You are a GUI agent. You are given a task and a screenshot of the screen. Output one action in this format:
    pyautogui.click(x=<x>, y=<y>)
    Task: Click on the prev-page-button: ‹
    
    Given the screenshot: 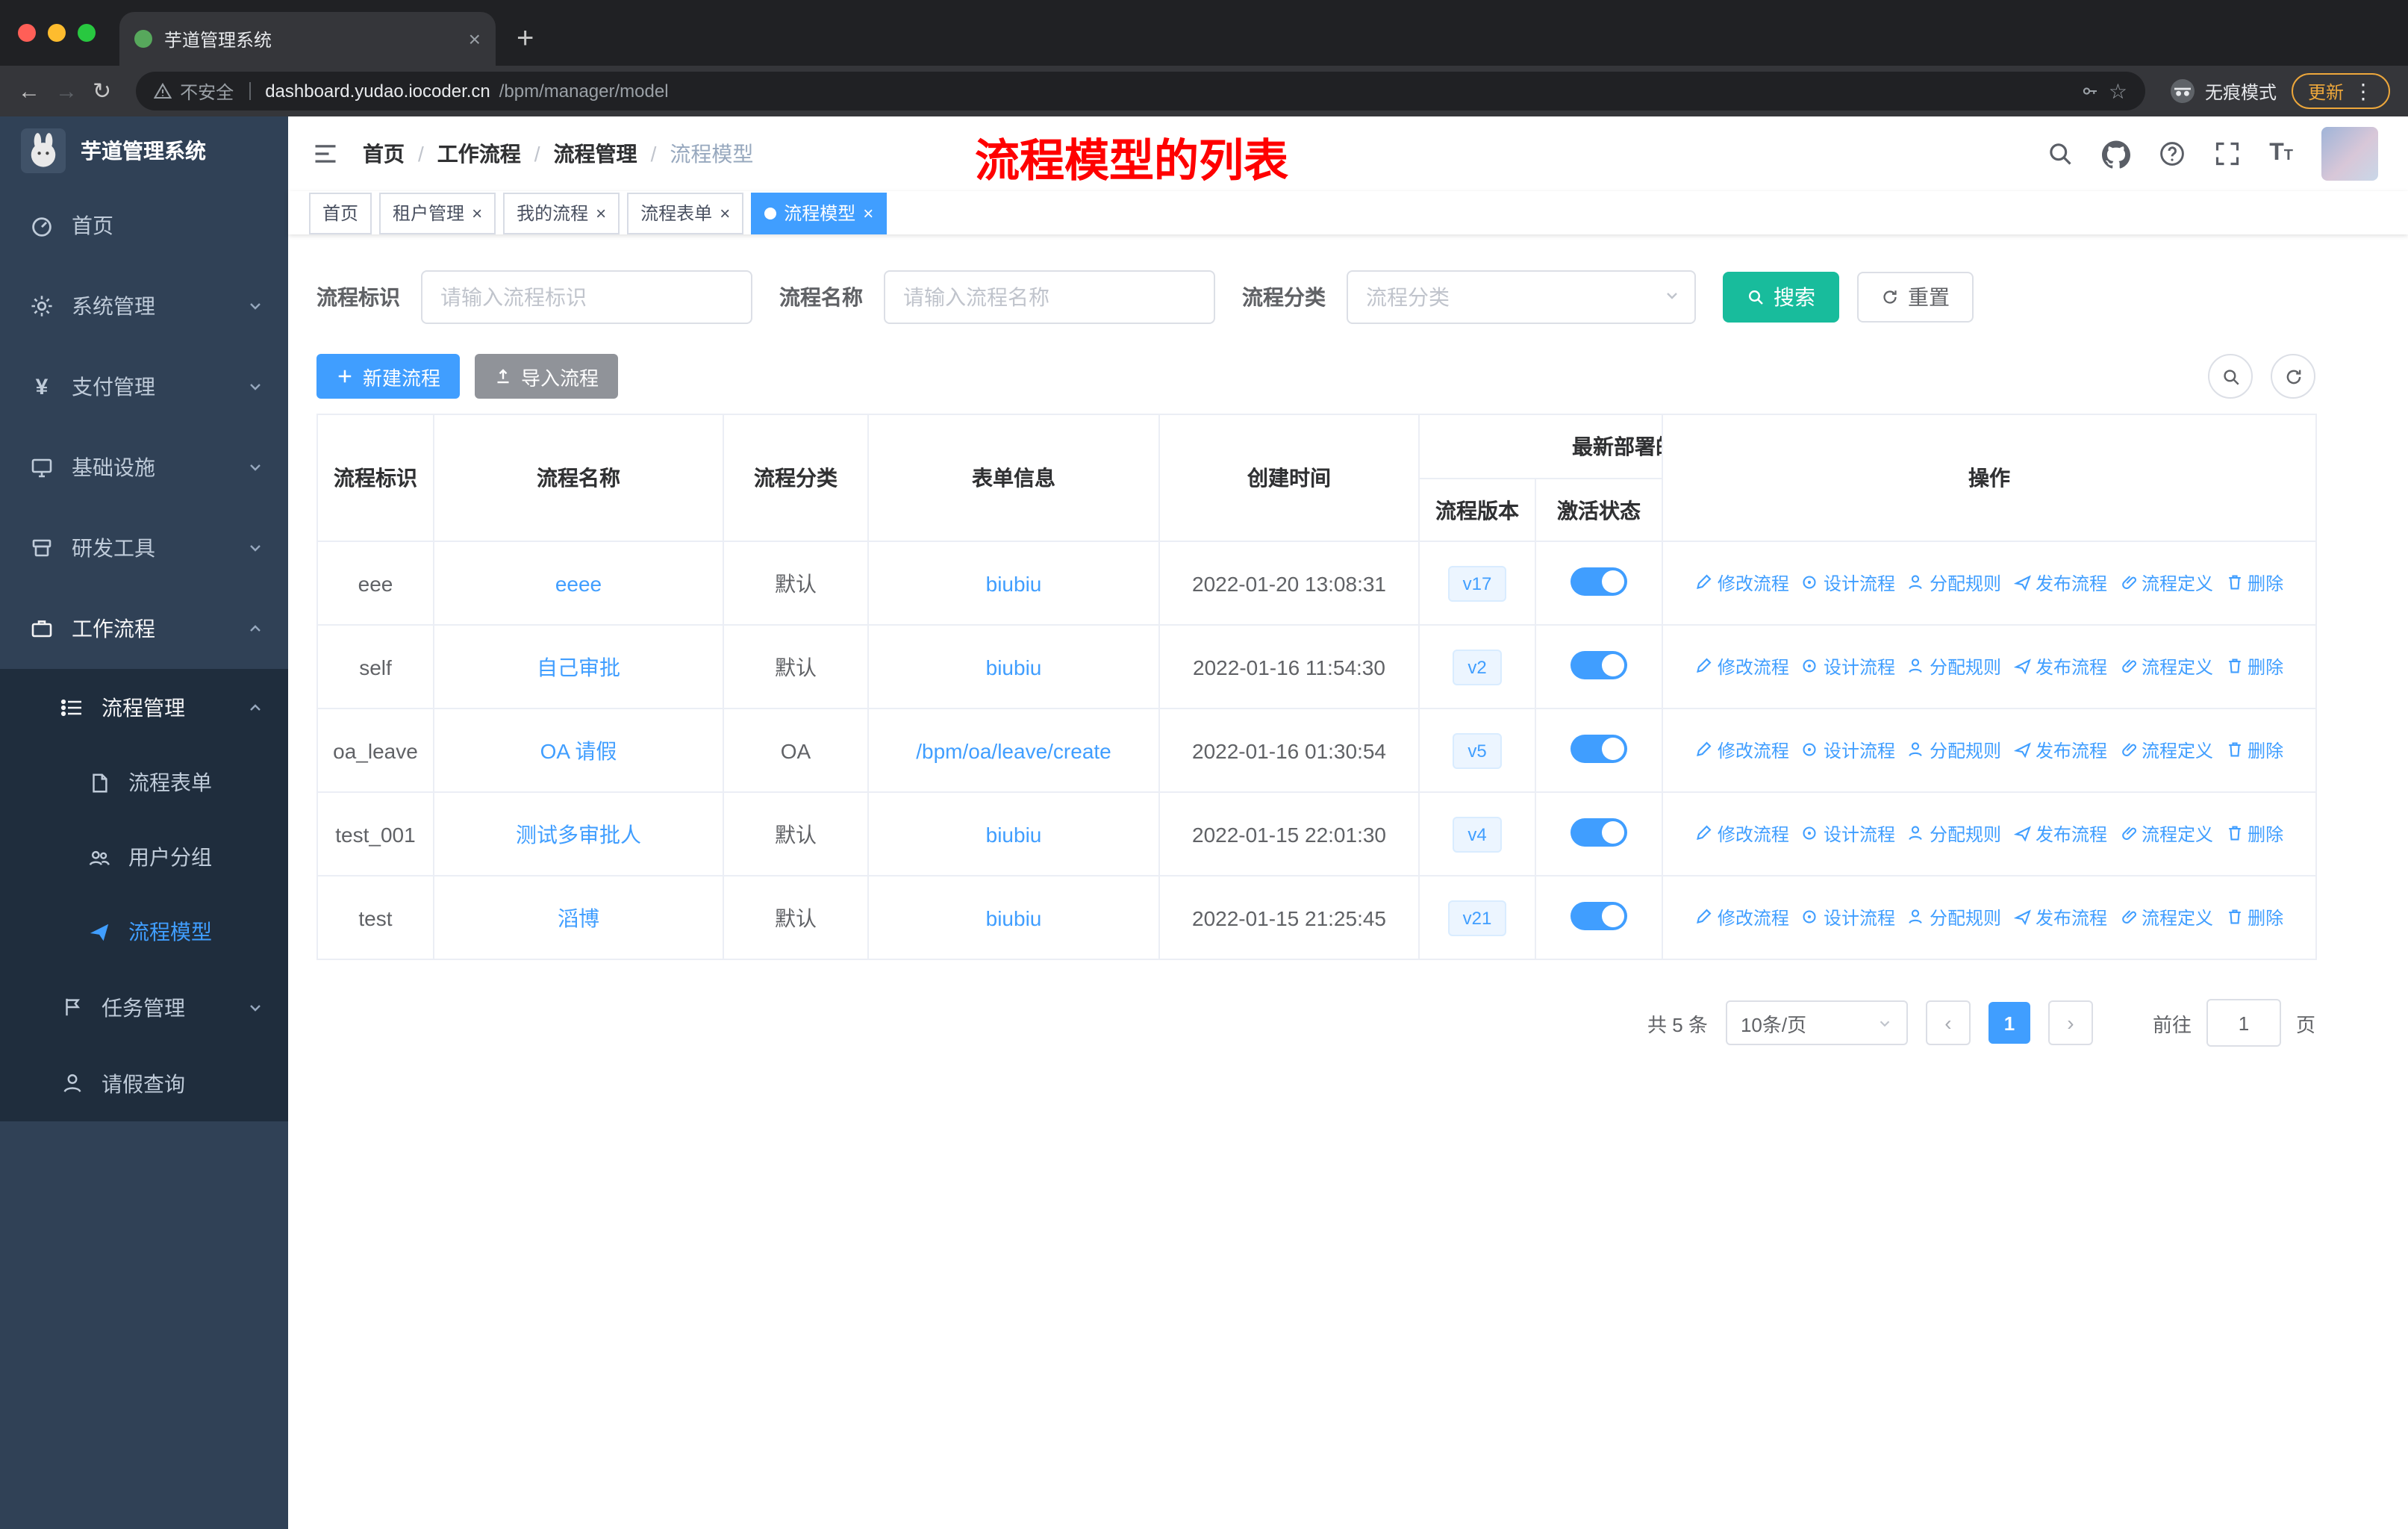 What is the action you would take?
    pyautogui.click(x=1948, y=1022)
    